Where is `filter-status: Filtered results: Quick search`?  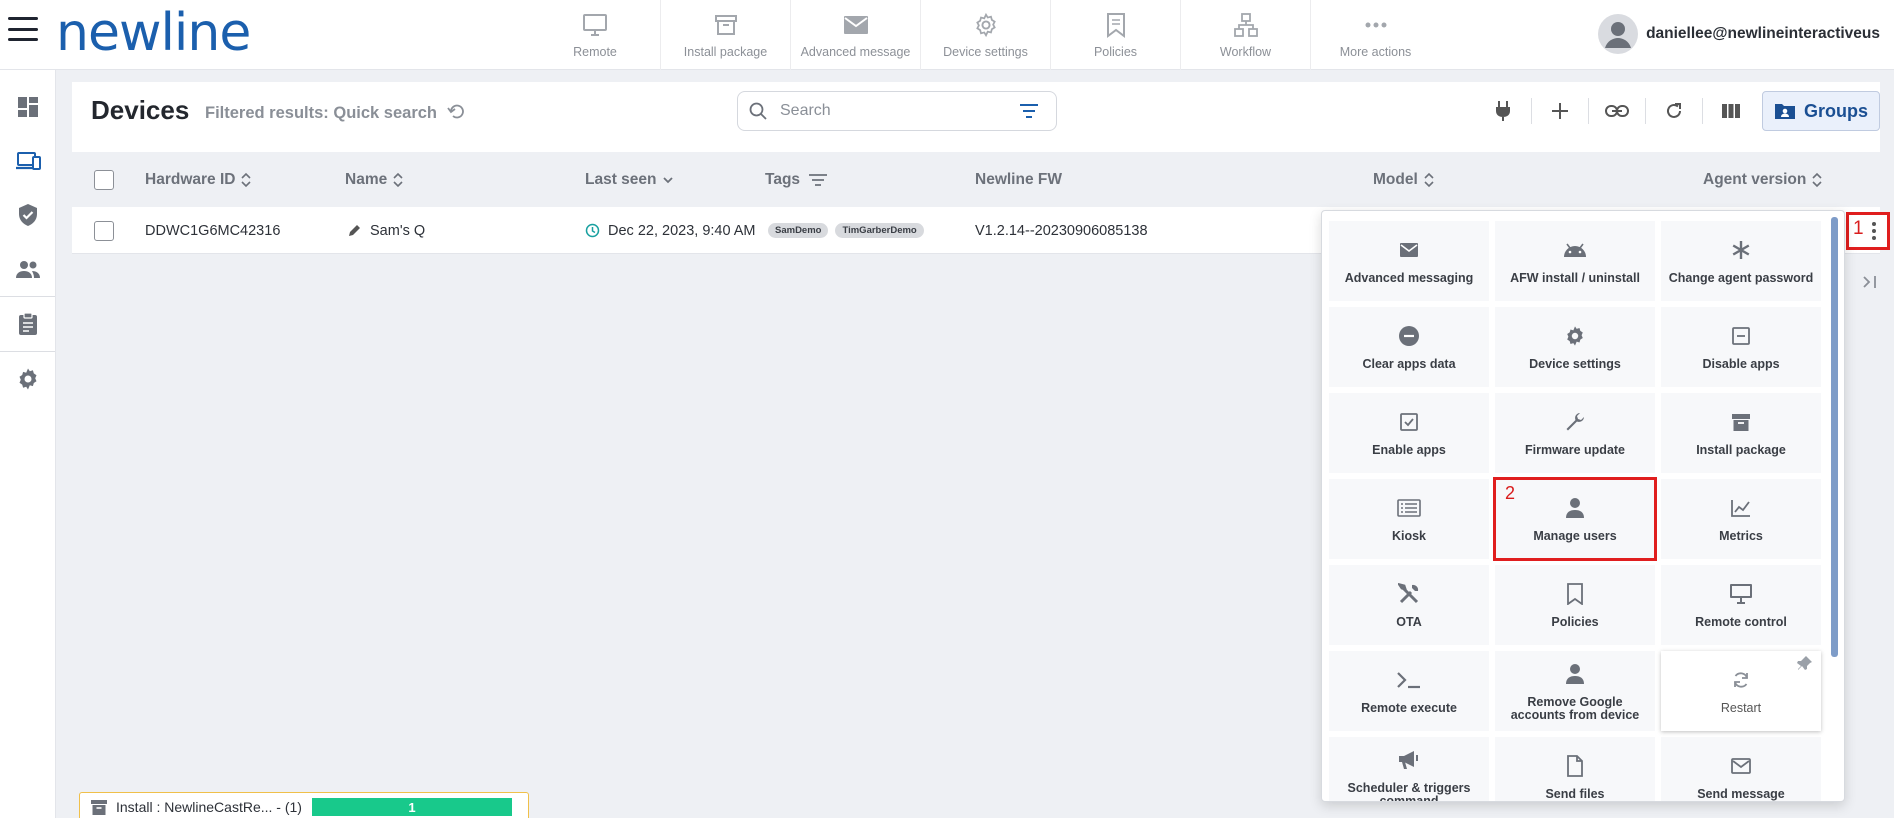
filter-status: Filtered results: Quick search is located at coordinates (321, 113).